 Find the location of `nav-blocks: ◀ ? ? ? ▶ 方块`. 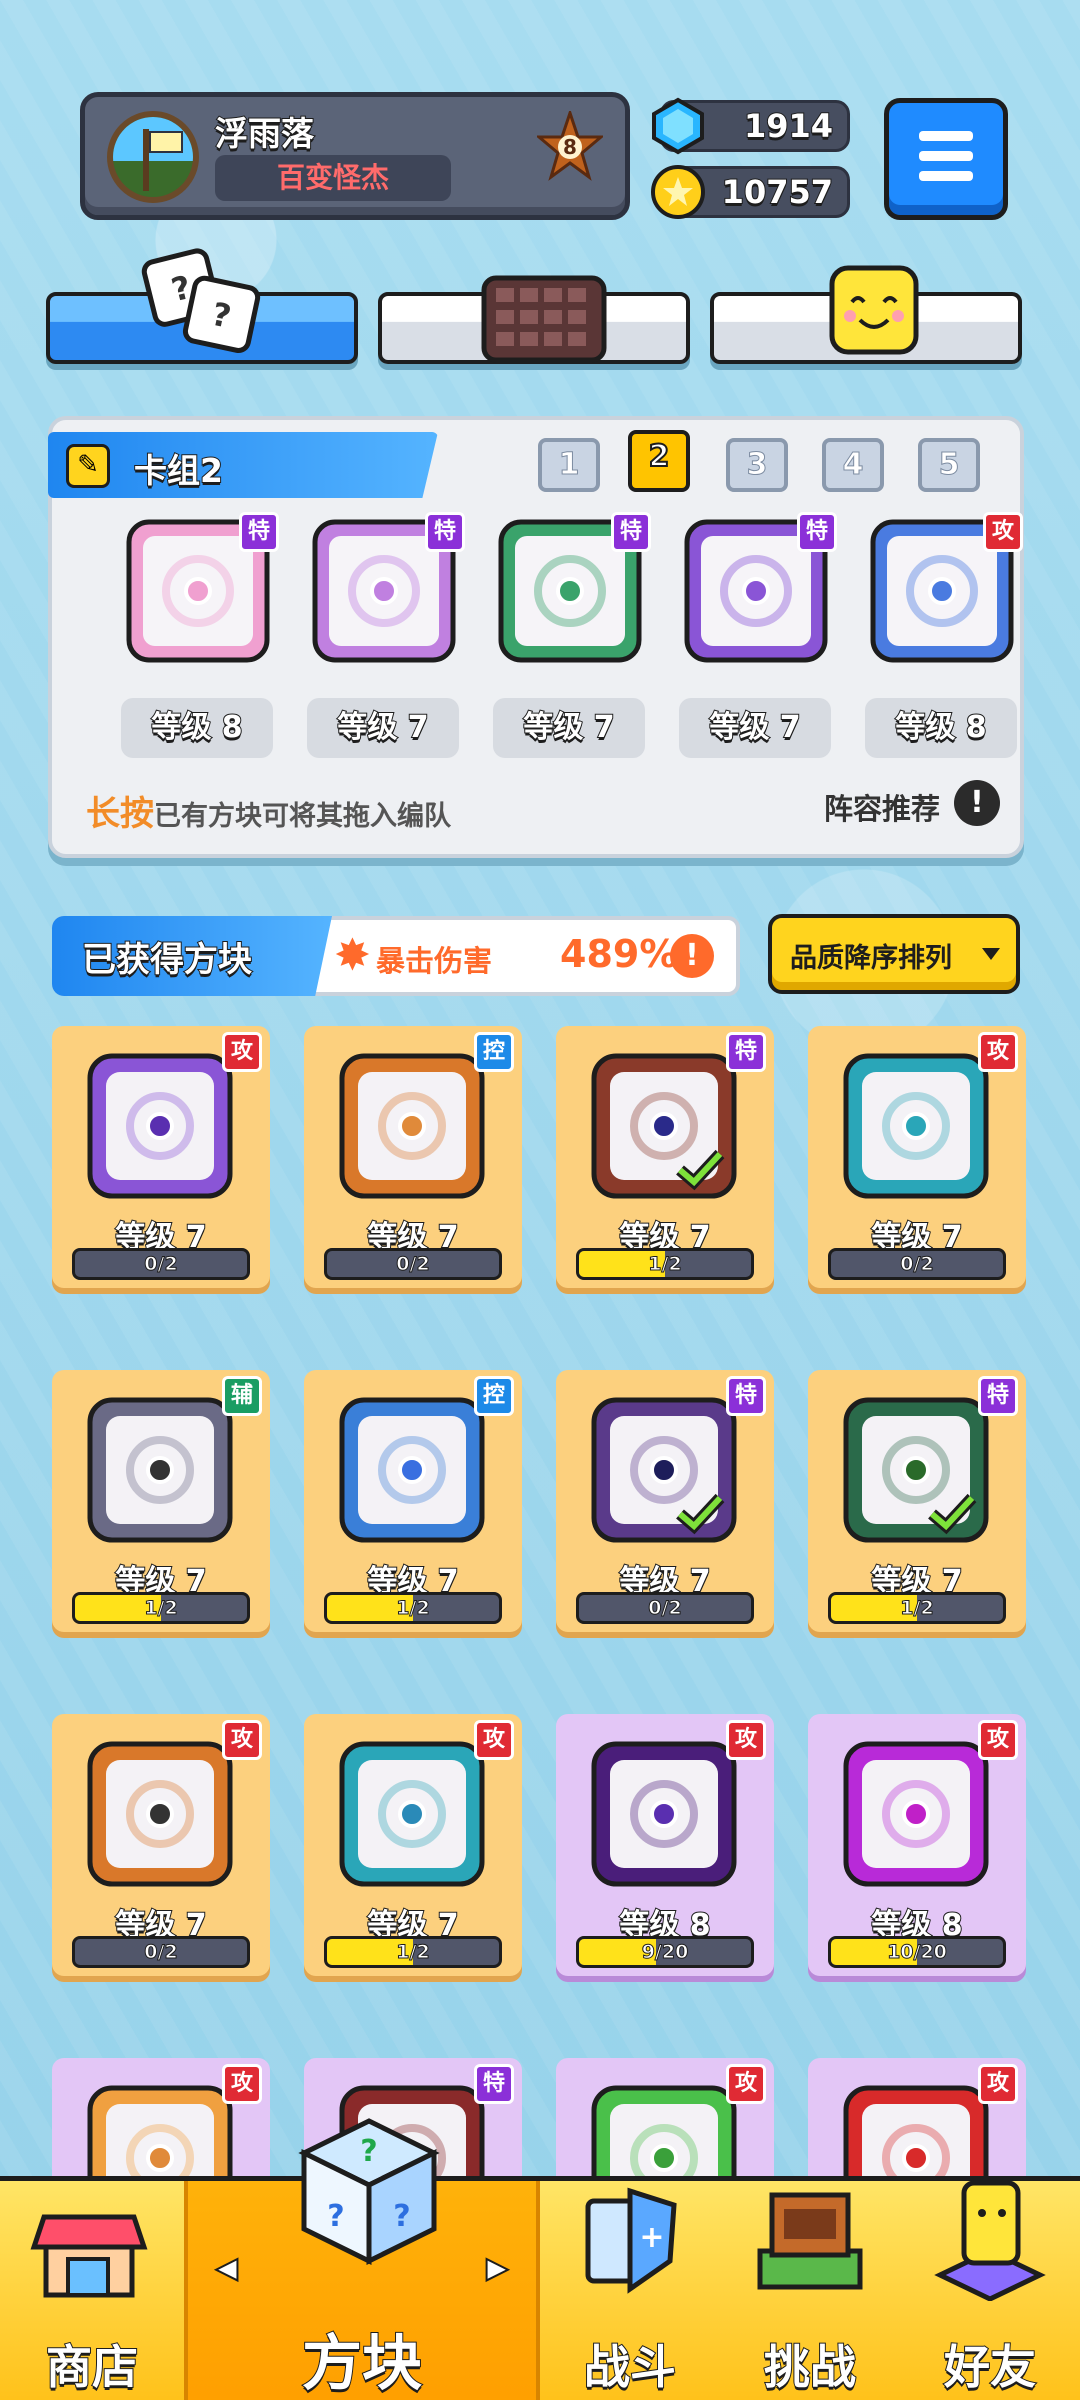

nav-blocks: ◀ ? ? ? ▶ 方块 is located at coordinates (362, 2259).